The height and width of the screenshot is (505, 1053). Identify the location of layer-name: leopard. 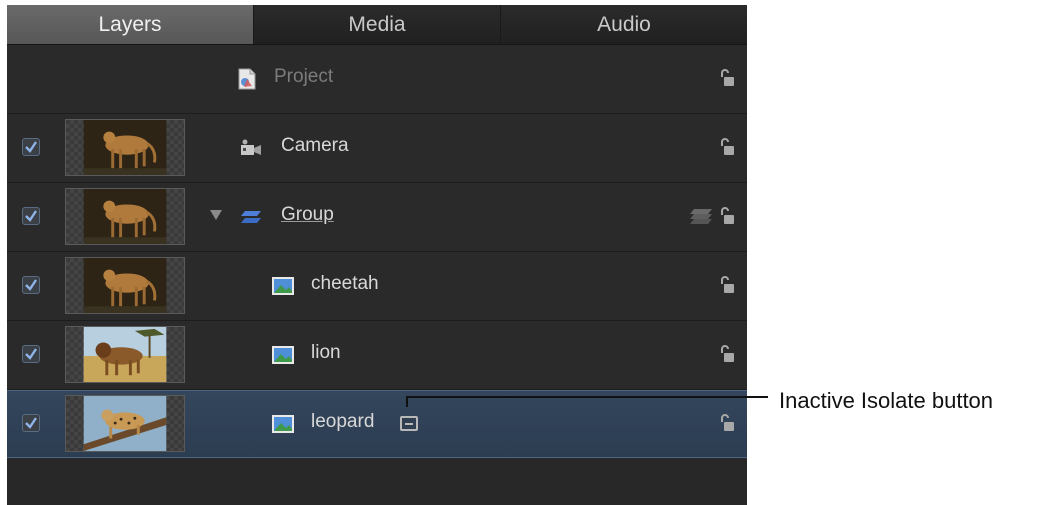
(343, 421).